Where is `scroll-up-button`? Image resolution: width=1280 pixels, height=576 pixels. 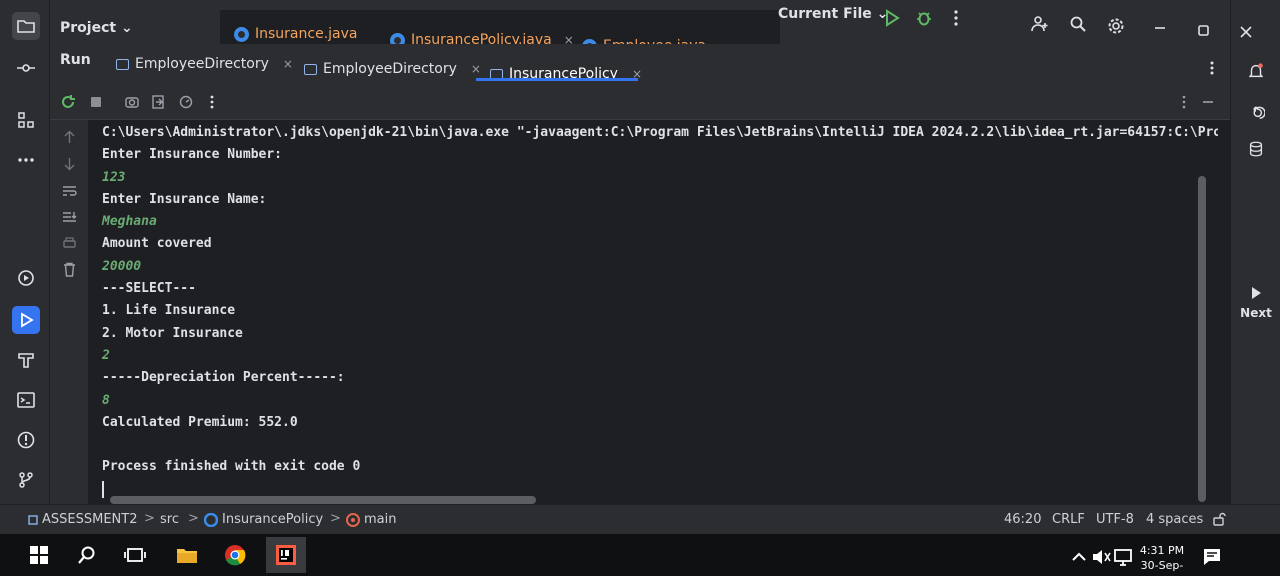 scroll-up-button is located at coordinates (69, 137).